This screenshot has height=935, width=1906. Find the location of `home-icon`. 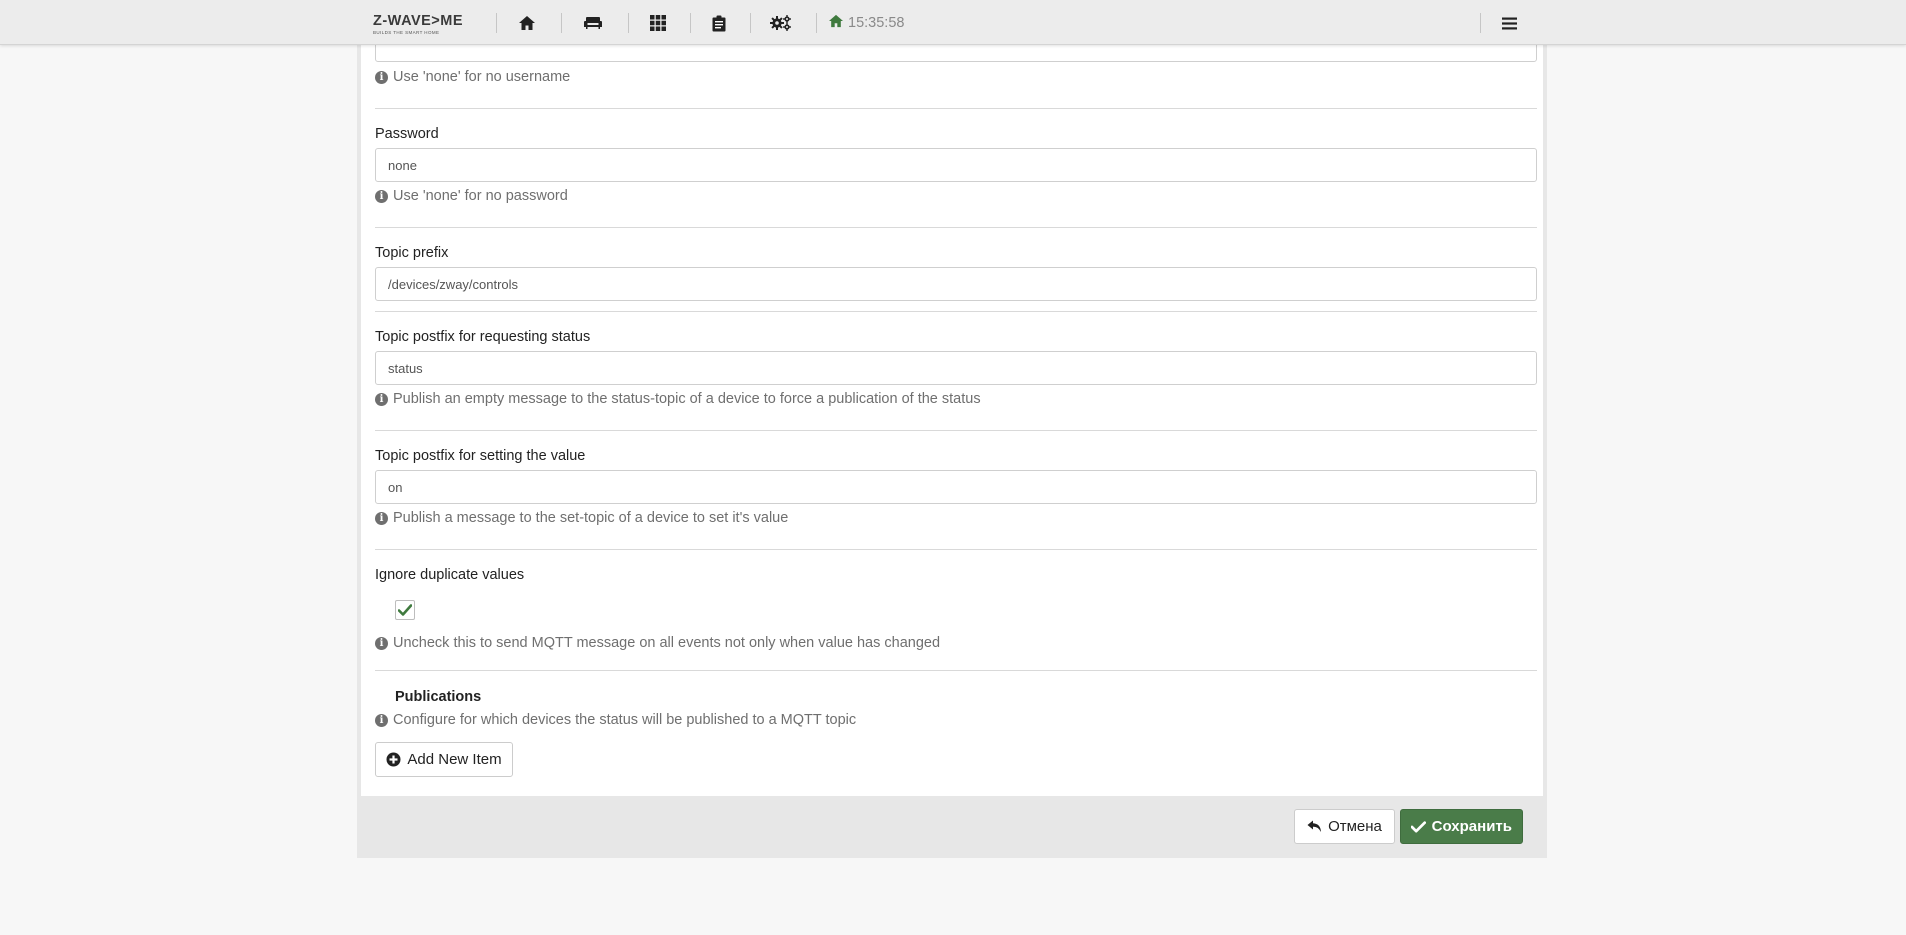

home-icon is located at coordinates (527, 23).